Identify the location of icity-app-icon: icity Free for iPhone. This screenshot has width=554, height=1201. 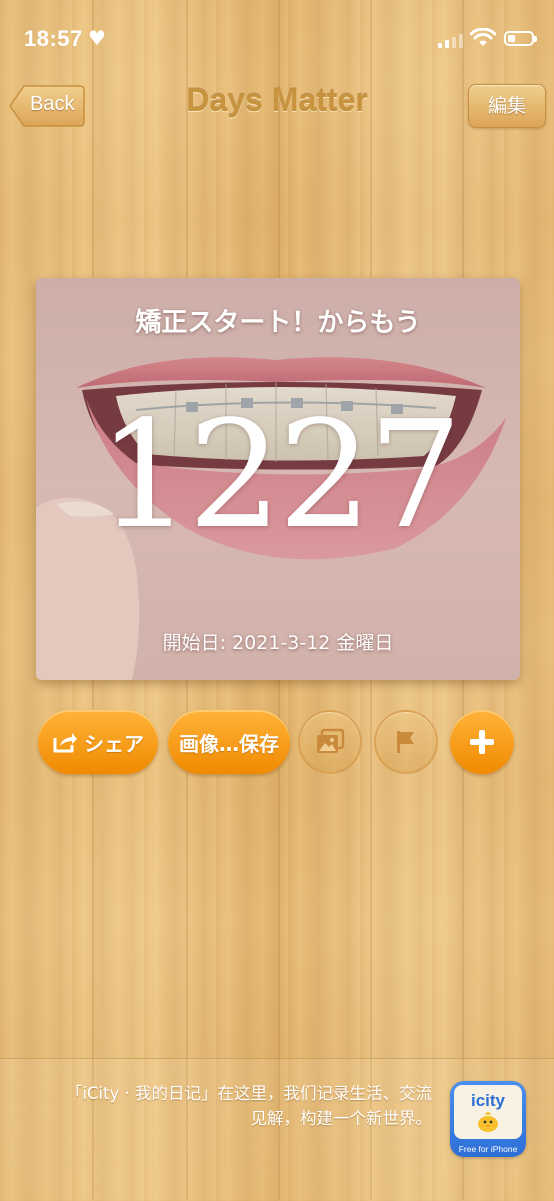
(488, 1119).